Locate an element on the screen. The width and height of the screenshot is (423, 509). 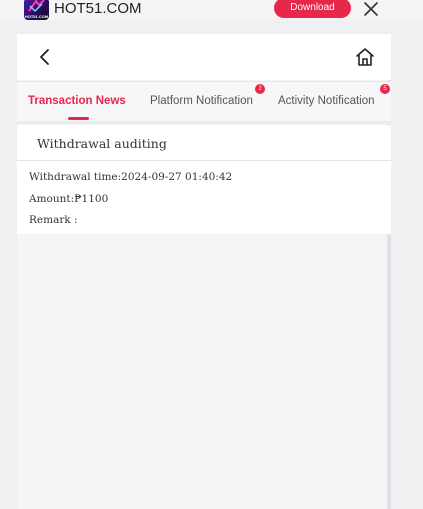
message-title: Withdrawal auditing is located at coordinates (102, 143).